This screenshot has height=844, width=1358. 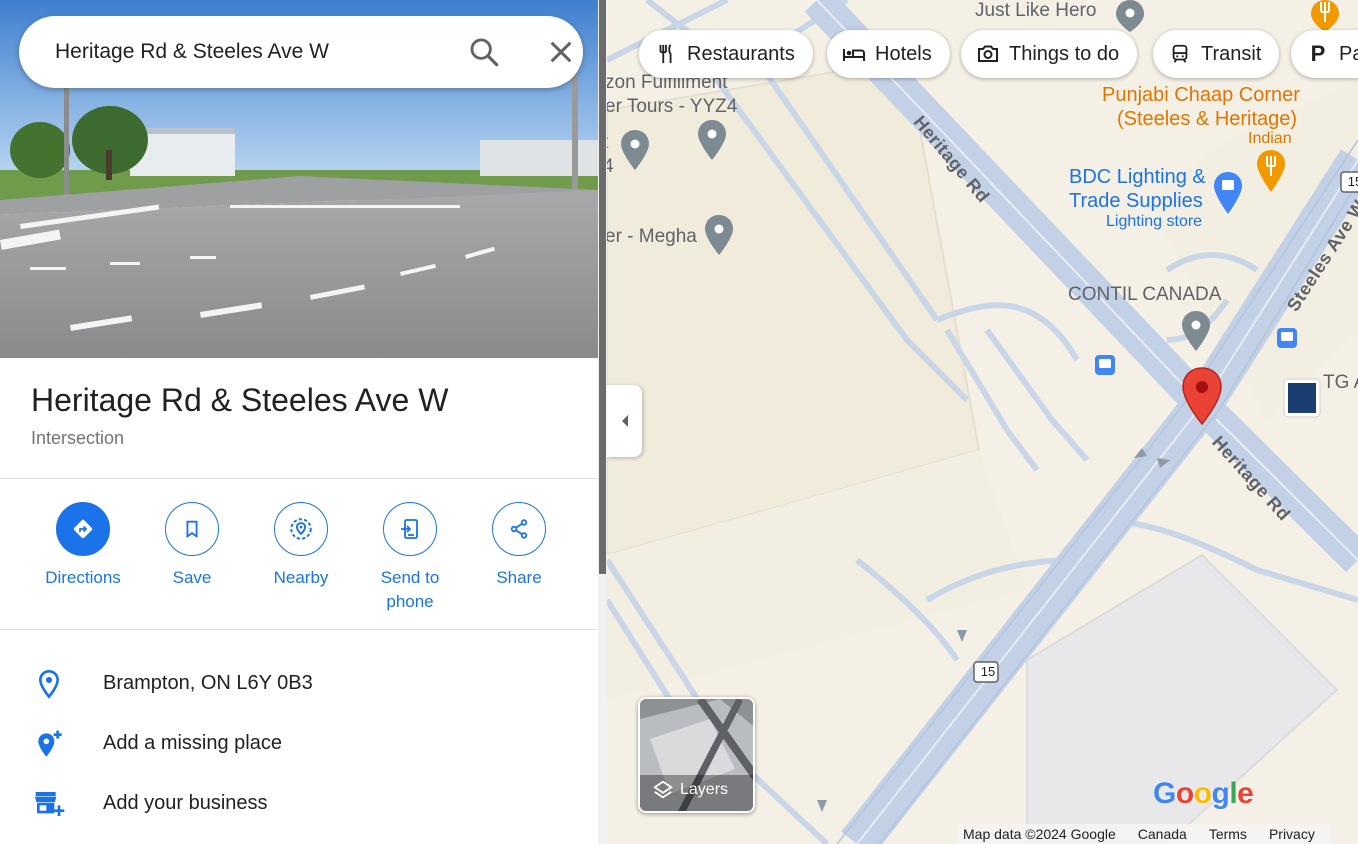 What do you see at coordinates (696, 755) in the screenshot?
I see `layers-button: Layers` at bounding box center [696, 755].